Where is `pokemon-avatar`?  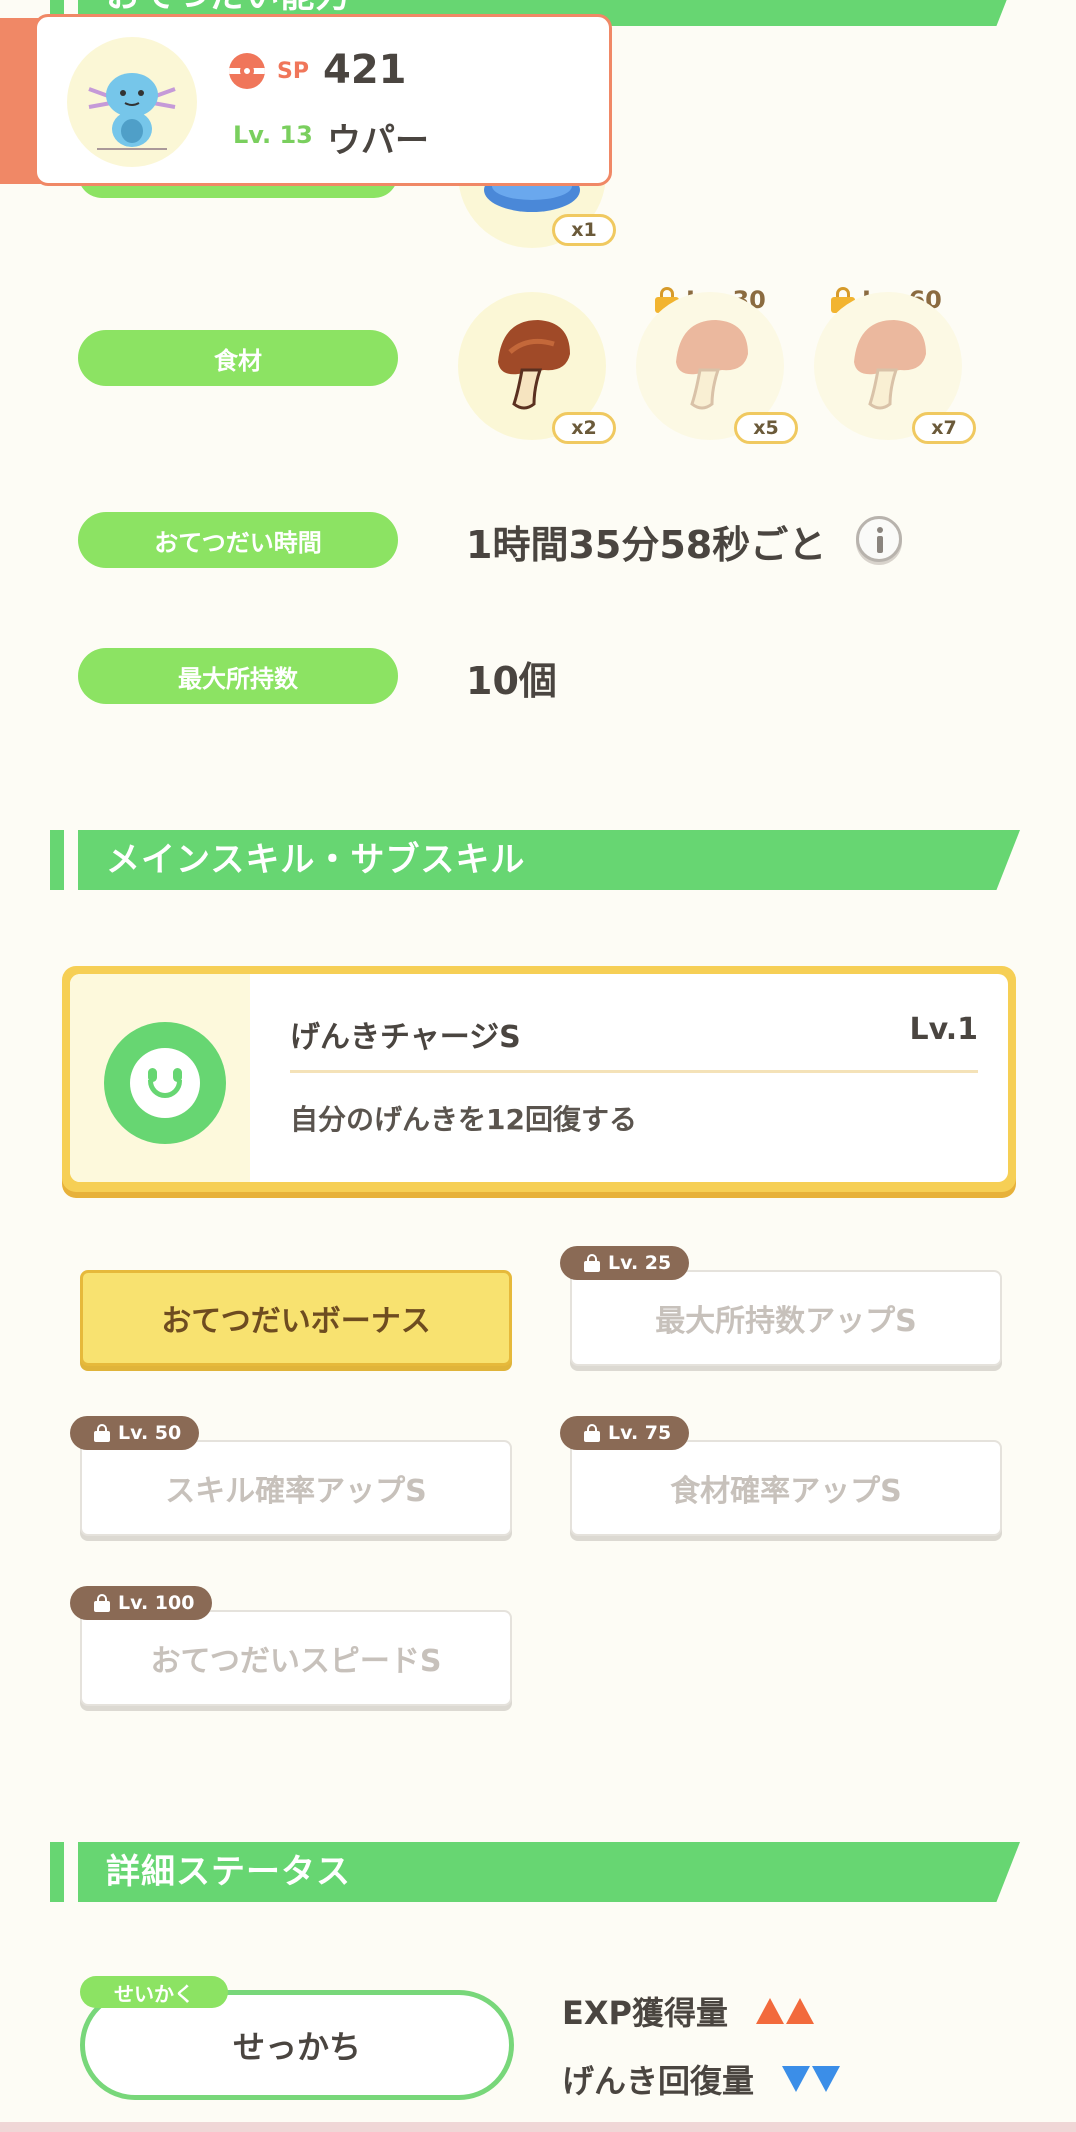
pokemon-avatar is located at coordinates (132, 102).